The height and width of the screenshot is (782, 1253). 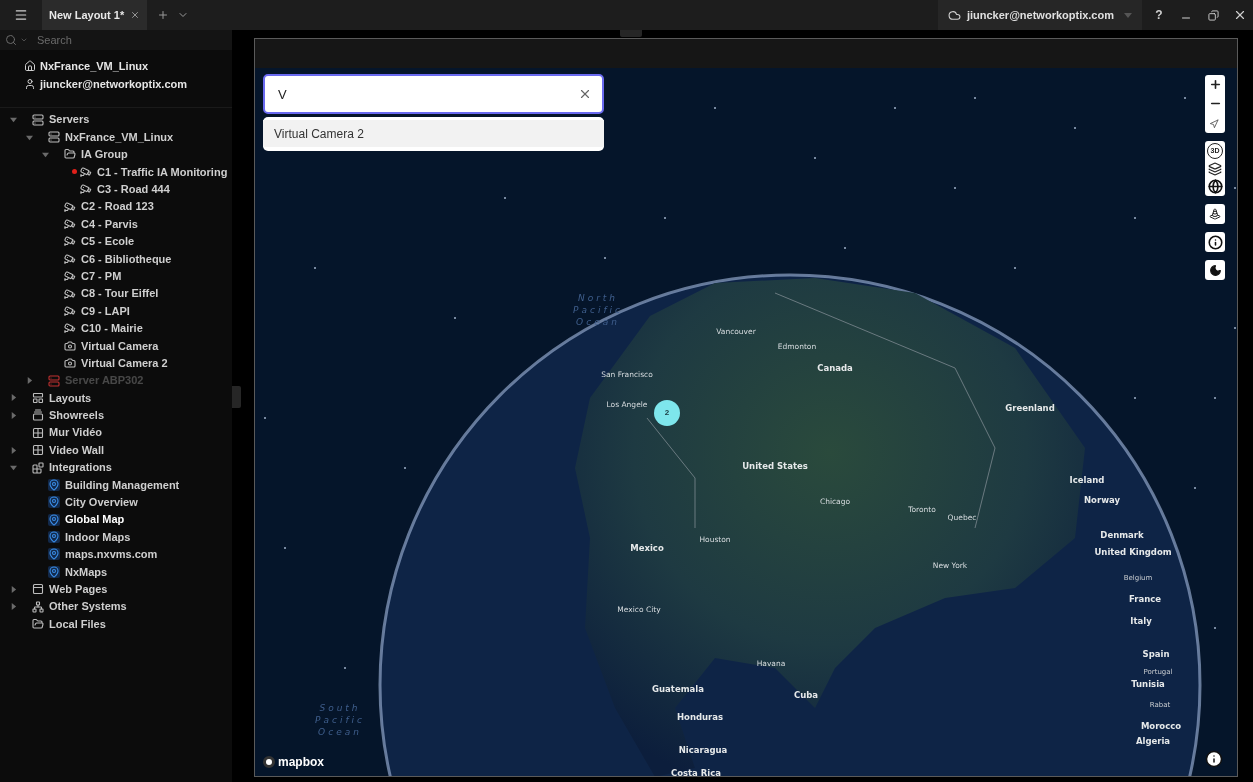 I want to click on tree-item: NxMaps, so click(x=86, y=572).